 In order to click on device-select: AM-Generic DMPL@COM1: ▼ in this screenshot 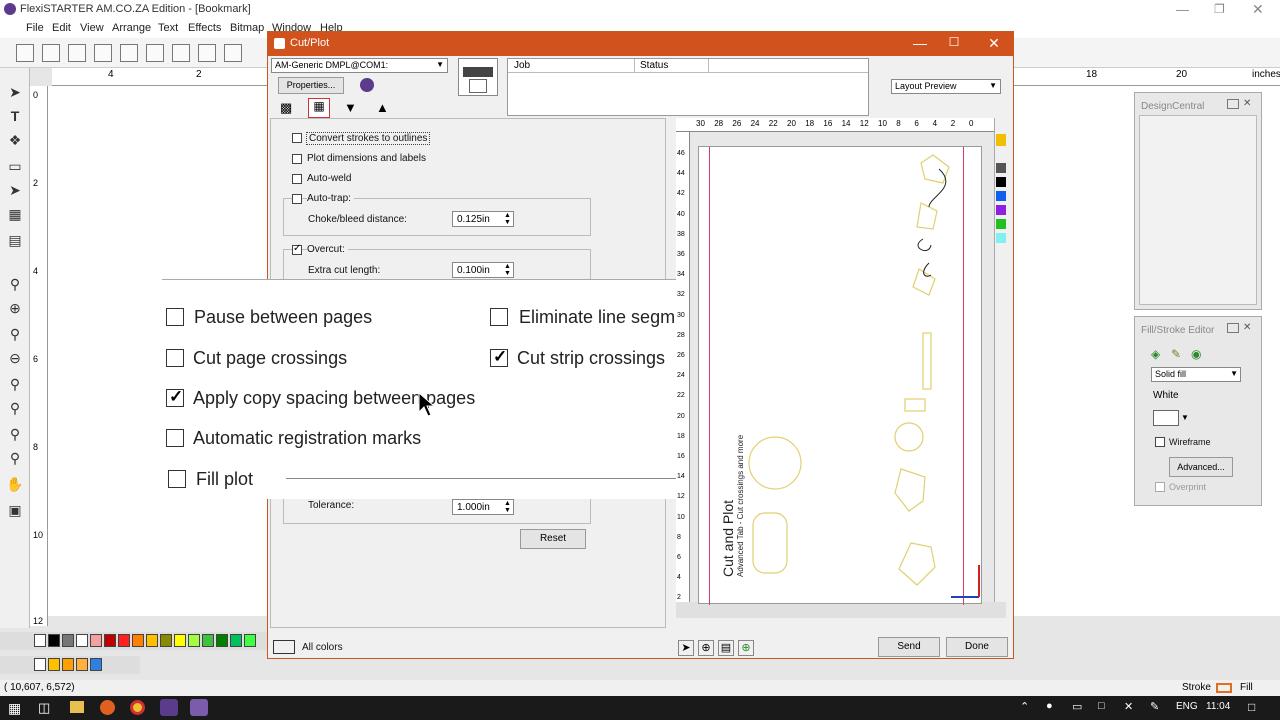, I will do `click(359, 65)`.